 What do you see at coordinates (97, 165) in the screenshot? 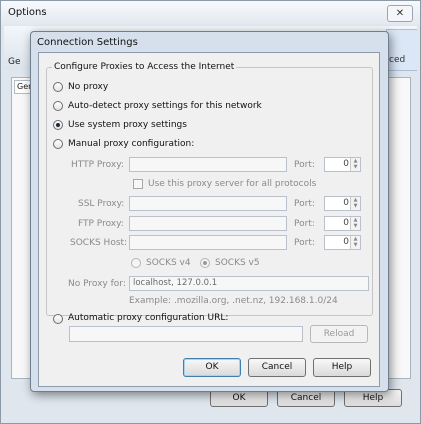
I see `http-proxy-label: HTTP Proxy:` at bounding box center [97, 165].